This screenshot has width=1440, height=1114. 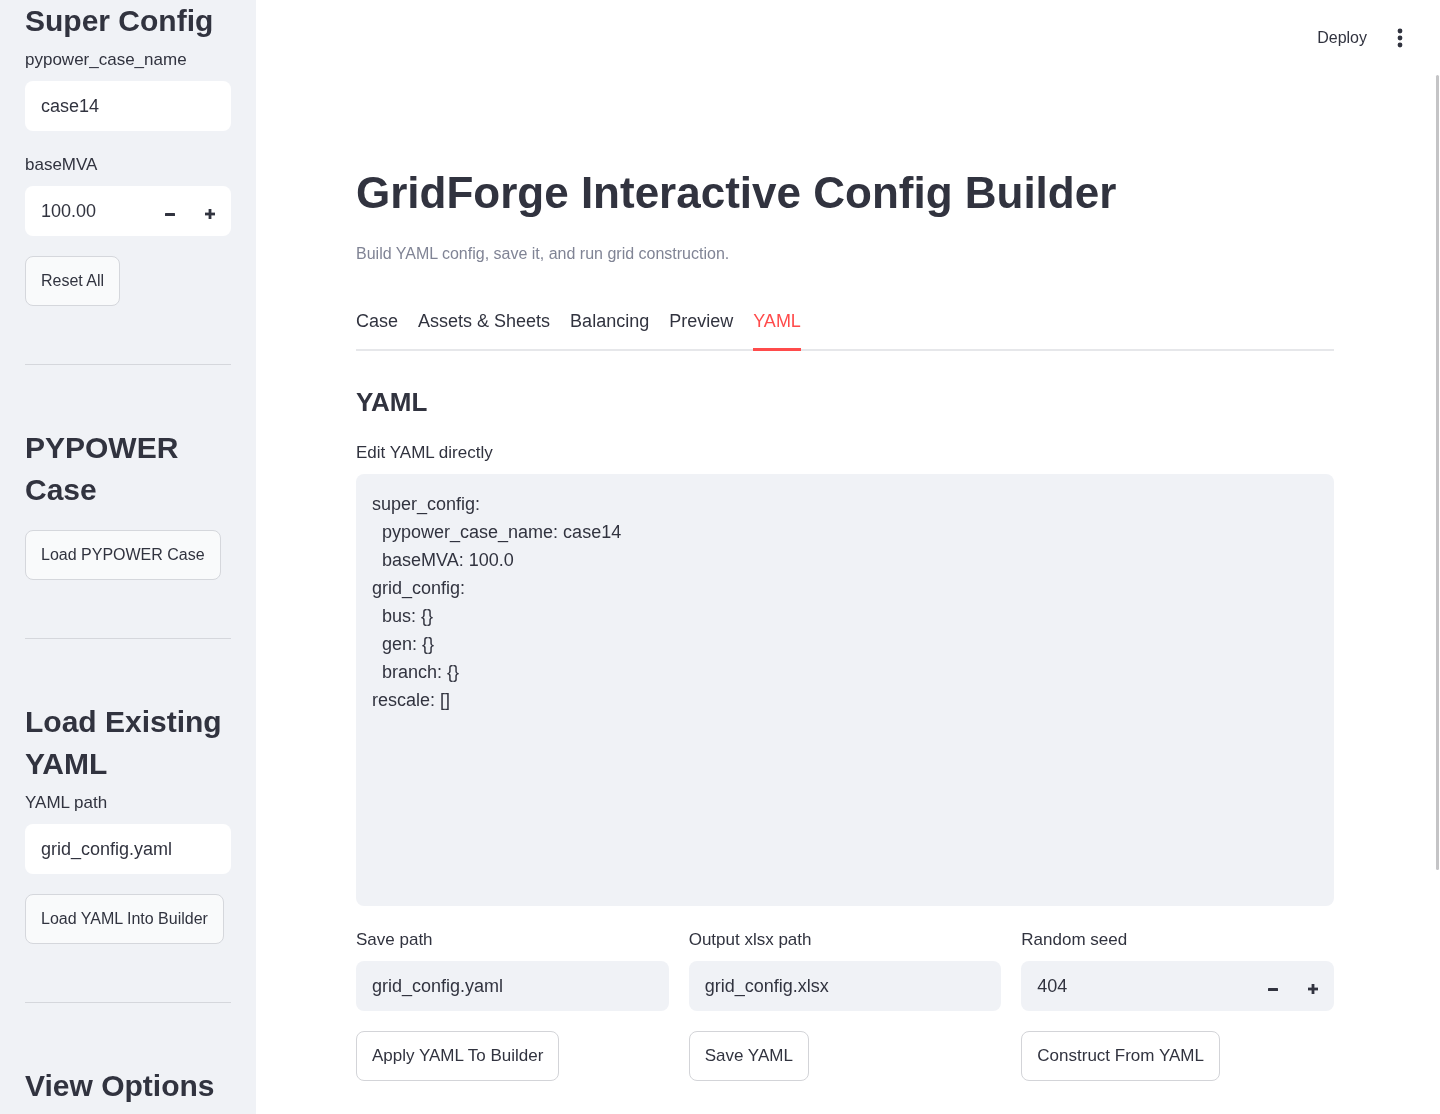 I want to click on field-label: Edit YAML directly, so click(x=424, y=453).